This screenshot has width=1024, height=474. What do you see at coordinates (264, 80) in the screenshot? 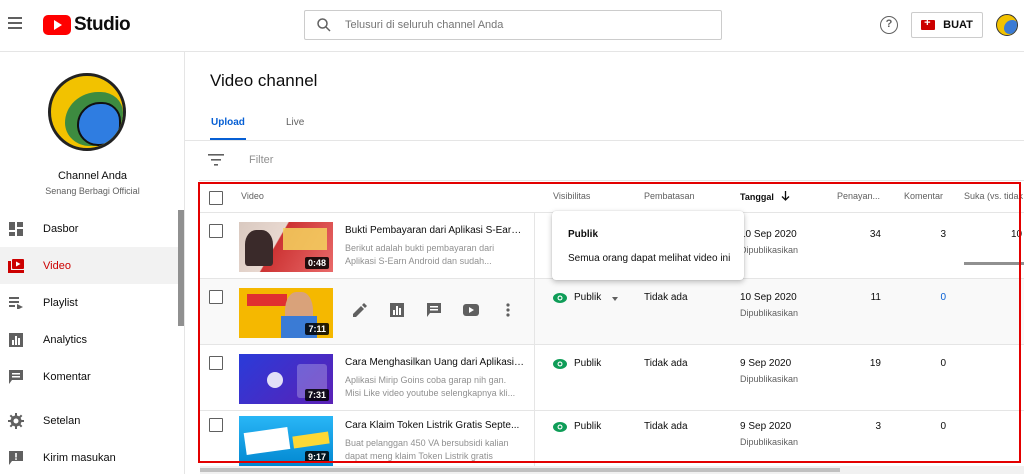
I see `page-title: Video channel` at bounding box center [264, 80].